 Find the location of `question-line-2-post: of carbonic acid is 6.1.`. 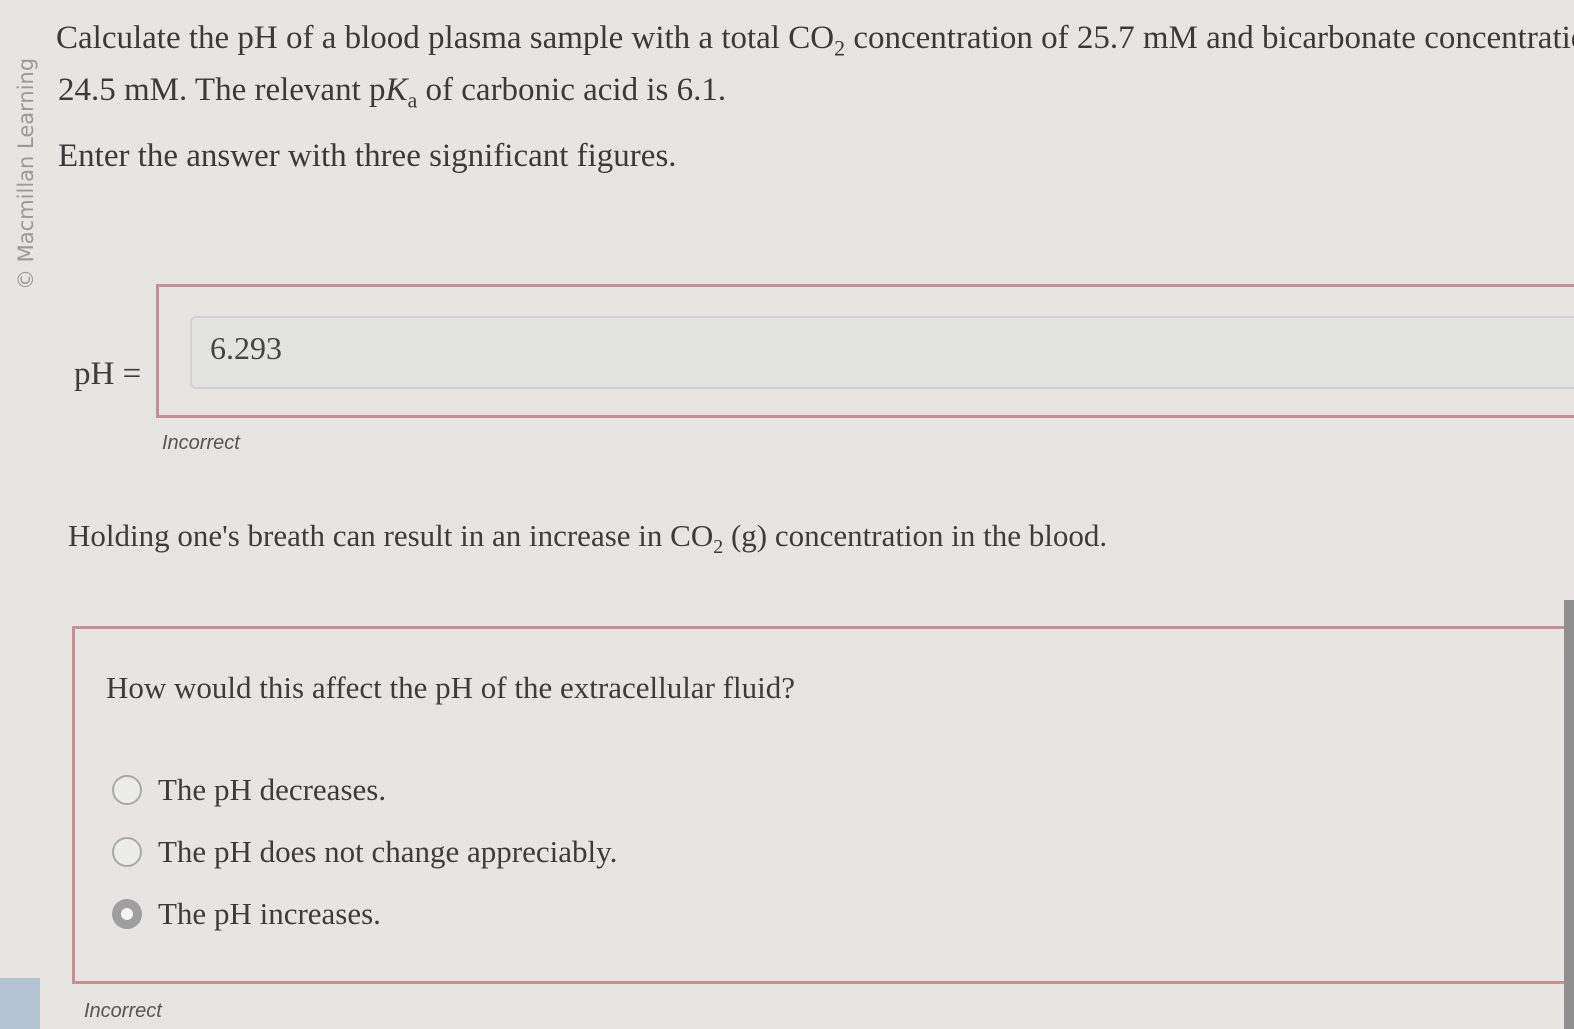

question-line-2-post: of carbonic acid is 6.1. is located at coordinates (572, 90).